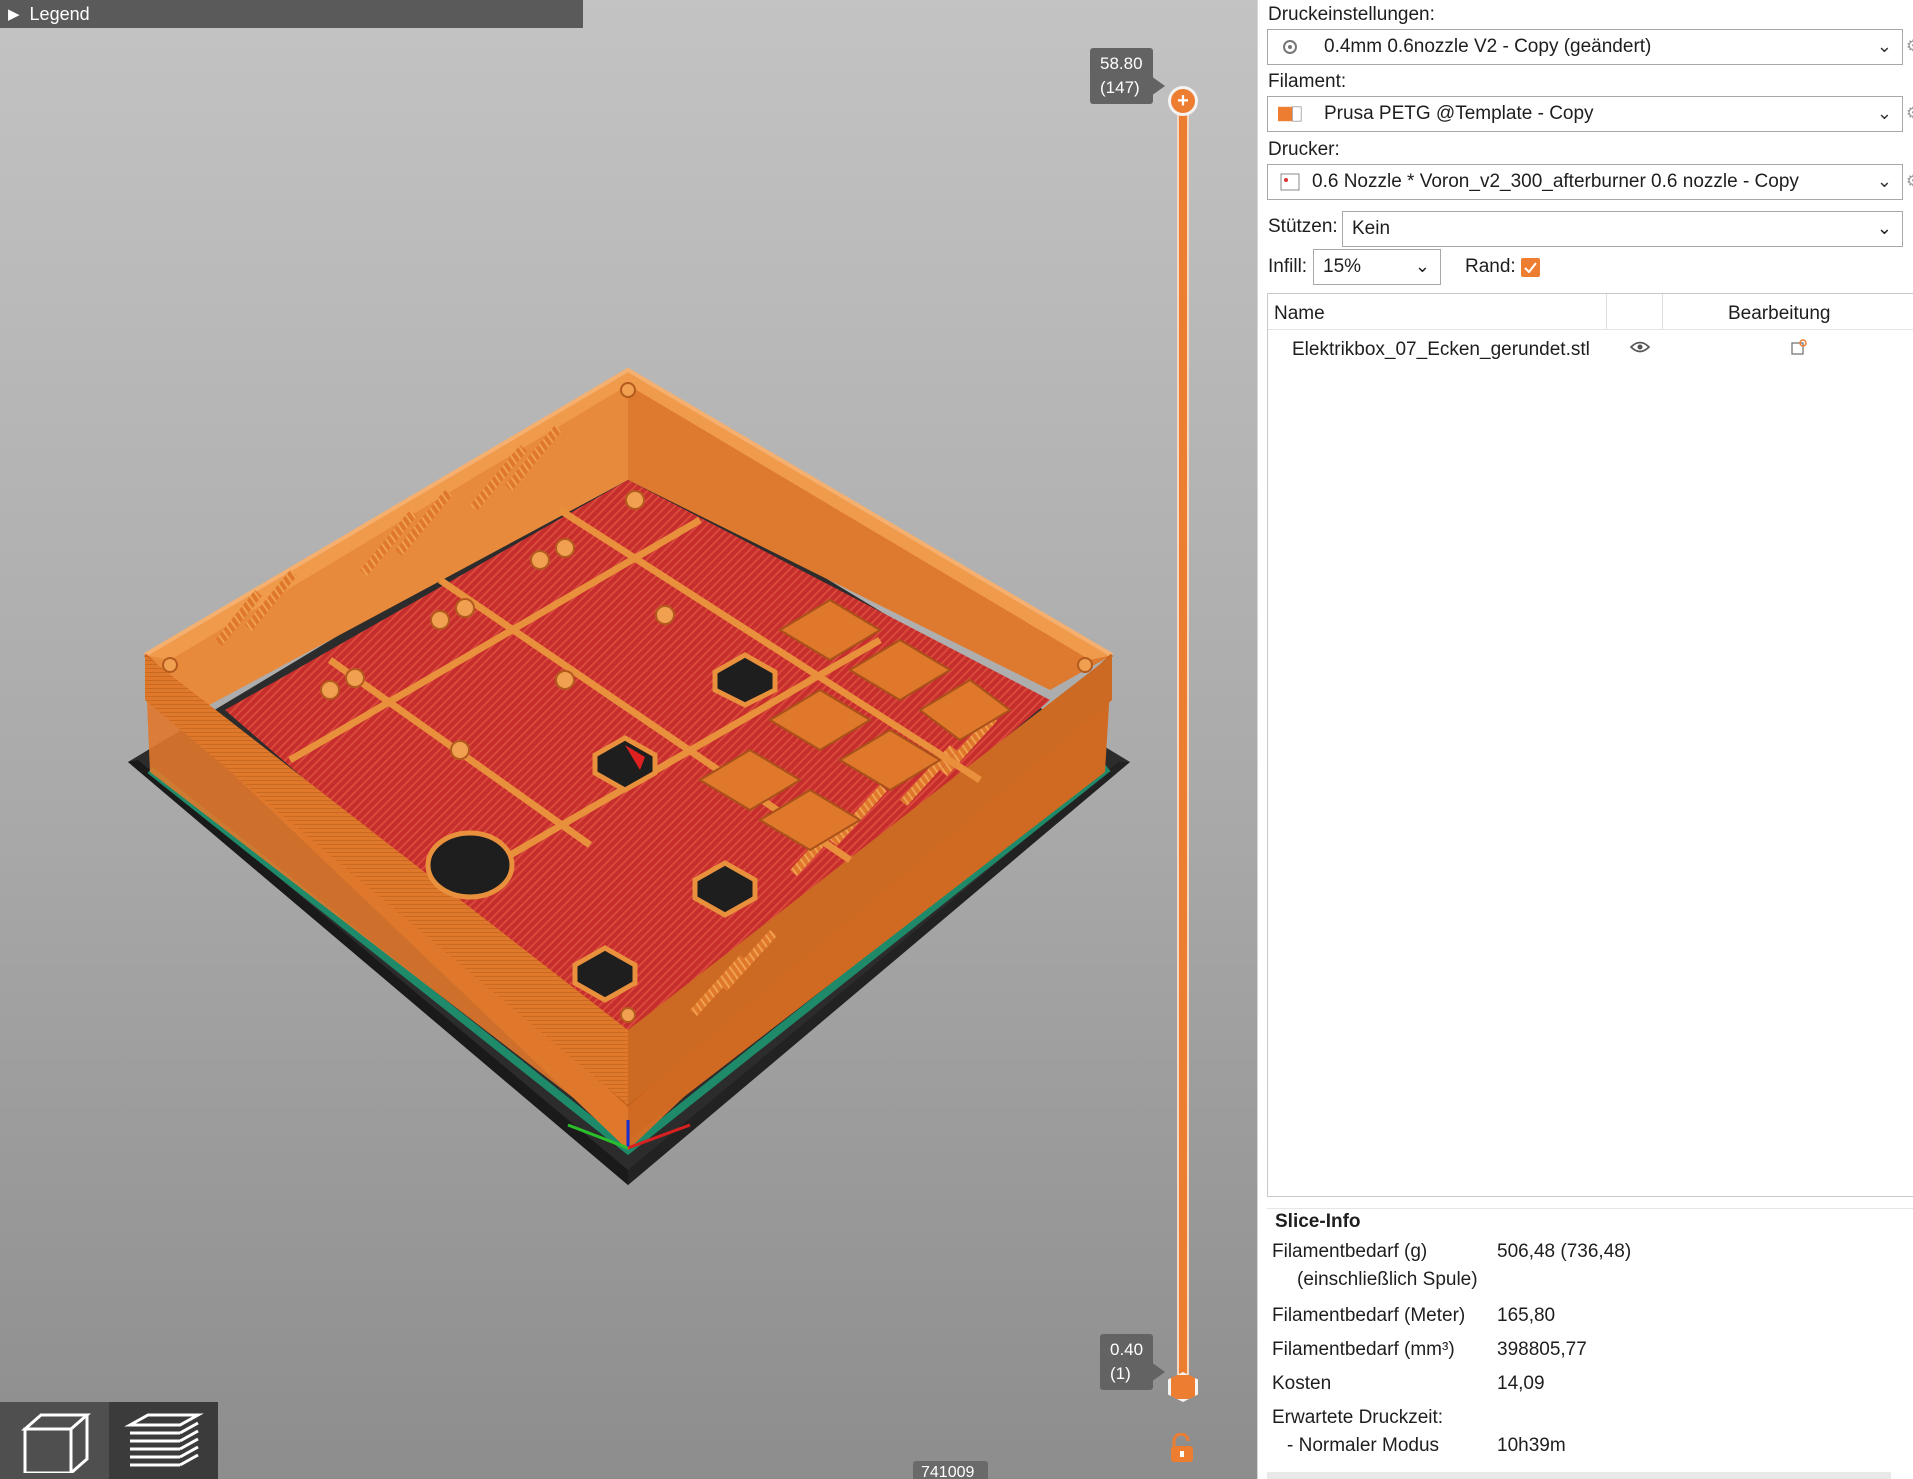 Image resolution: width=1913 pixels, height=1479 pixels. I want to click on printer-icon, so click(1290, 182).